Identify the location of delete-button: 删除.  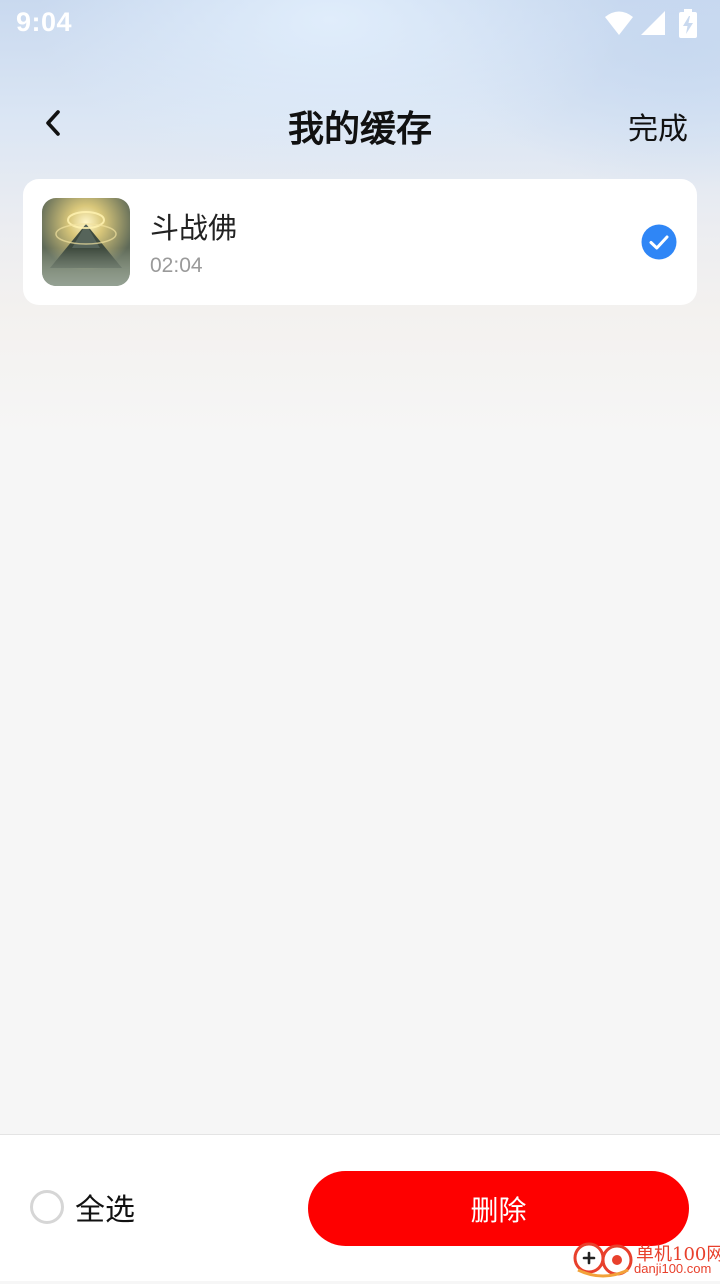
(498, 1208).